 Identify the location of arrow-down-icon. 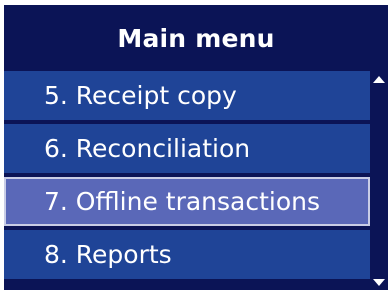
(379, 282).